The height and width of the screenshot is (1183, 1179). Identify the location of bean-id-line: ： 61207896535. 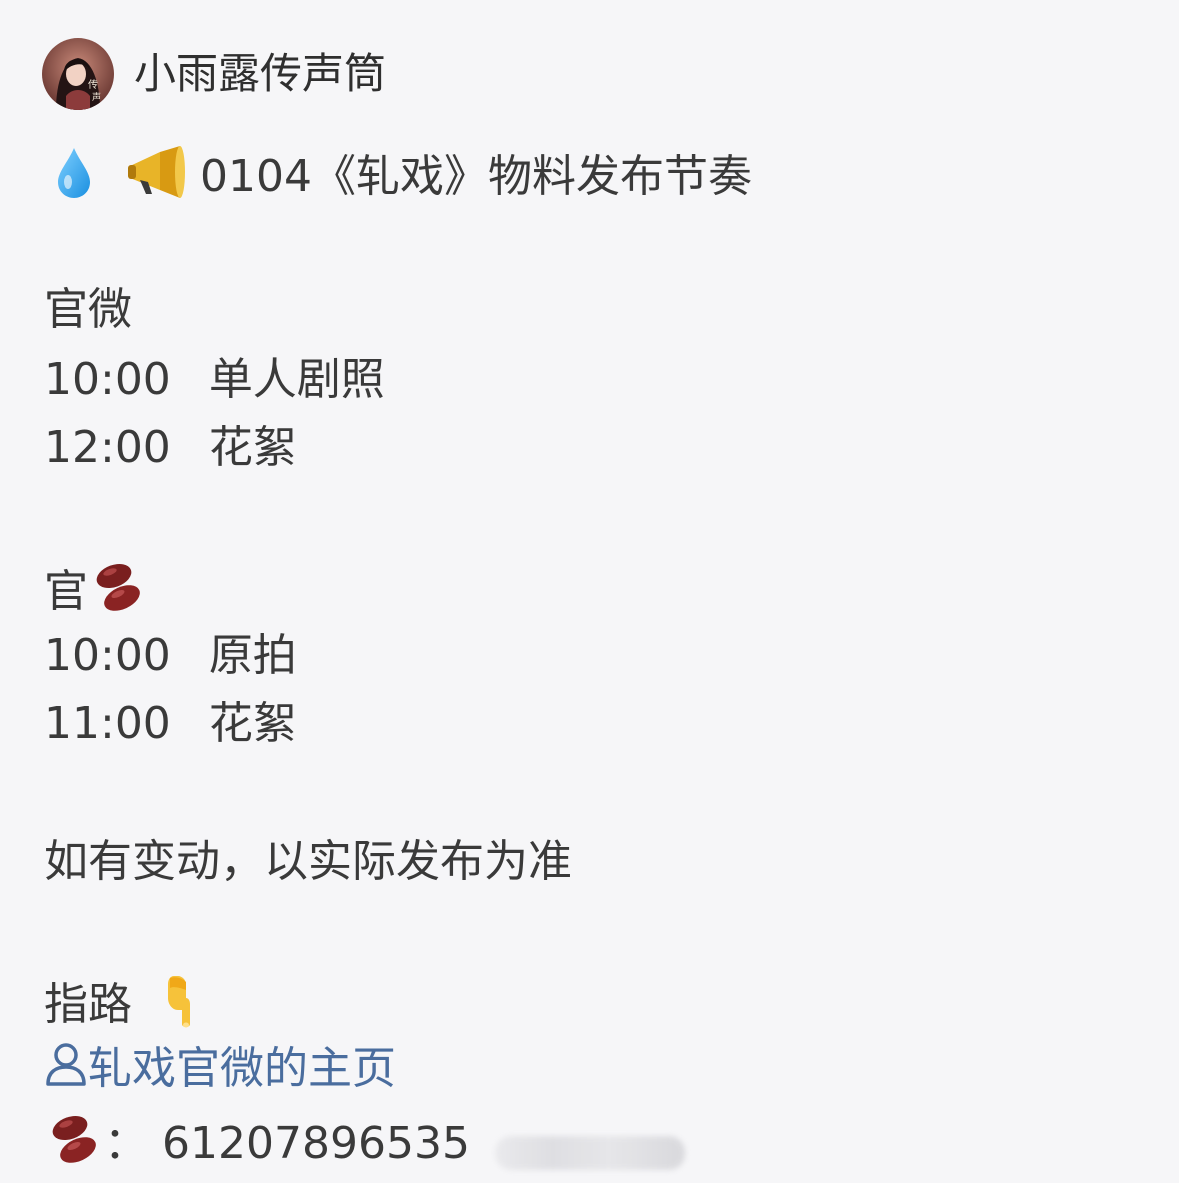
(257, 1146).